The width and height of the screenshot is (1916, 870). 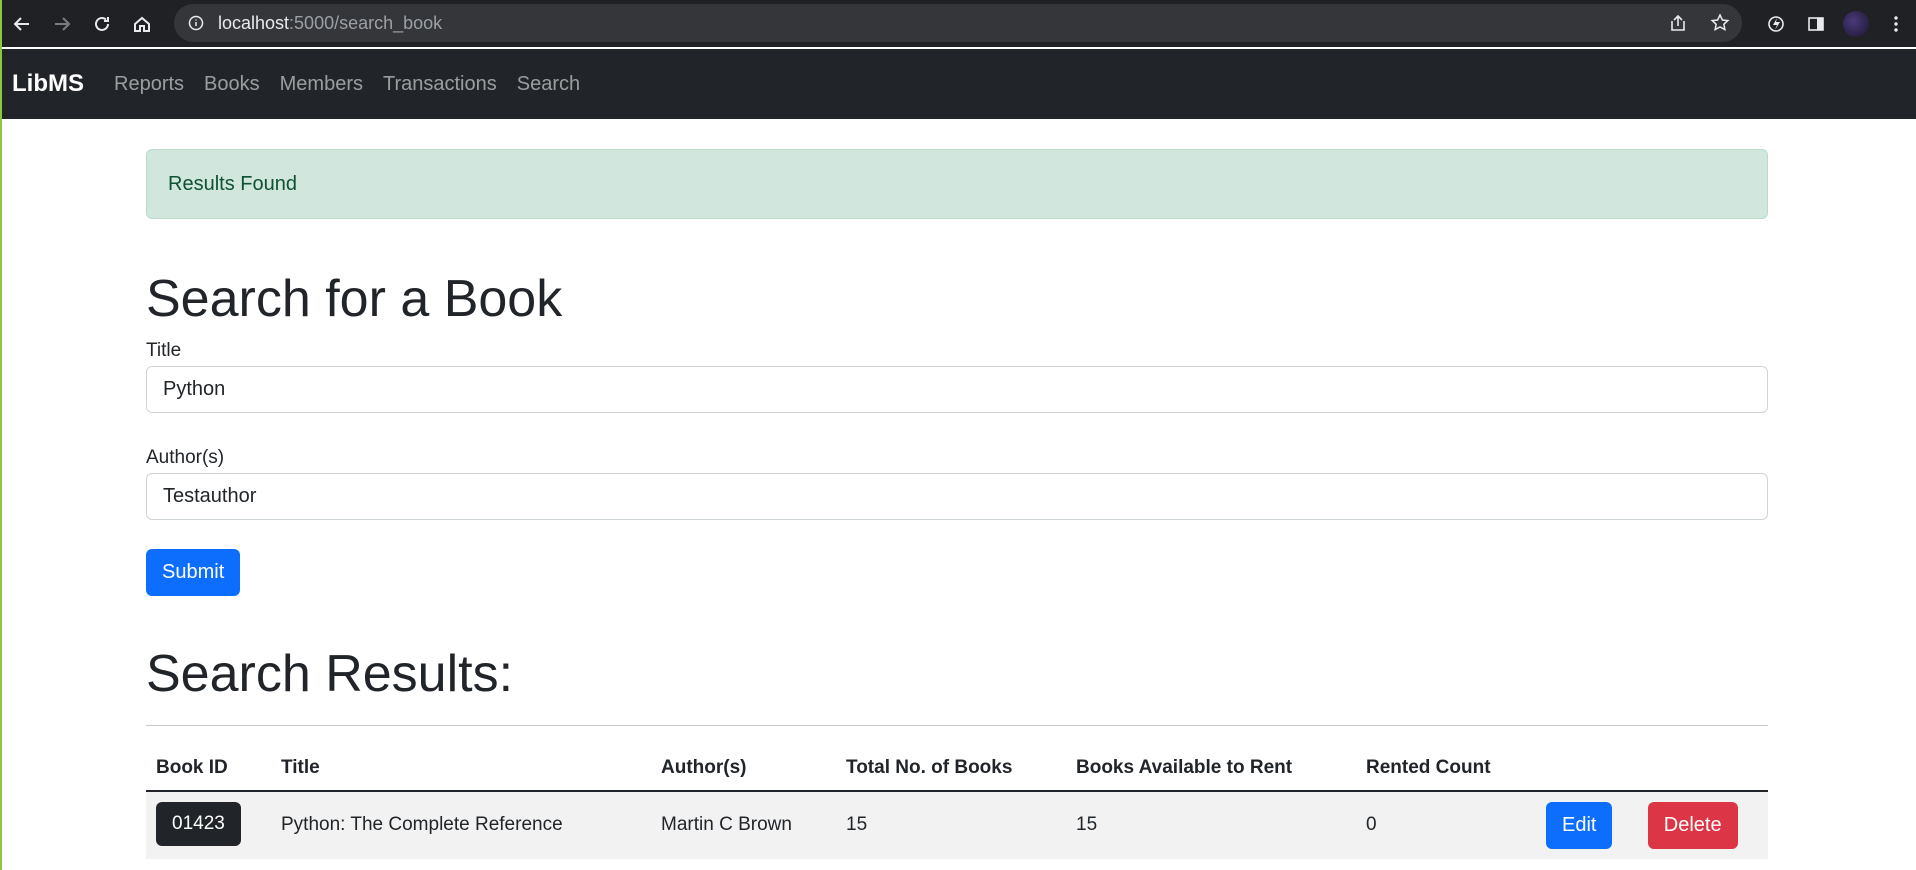 I want to click on url-host: localhost, so click(x=254, y=22).